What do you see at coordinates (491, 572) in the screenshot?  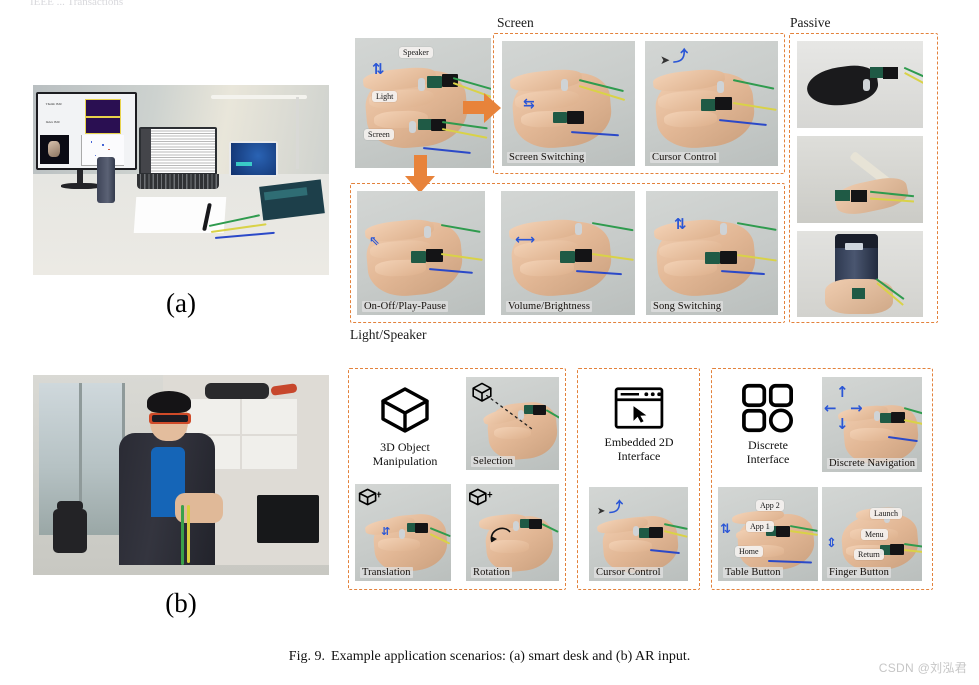 I see `rotation-caption: Rotation` at bounding box center [491, 572].